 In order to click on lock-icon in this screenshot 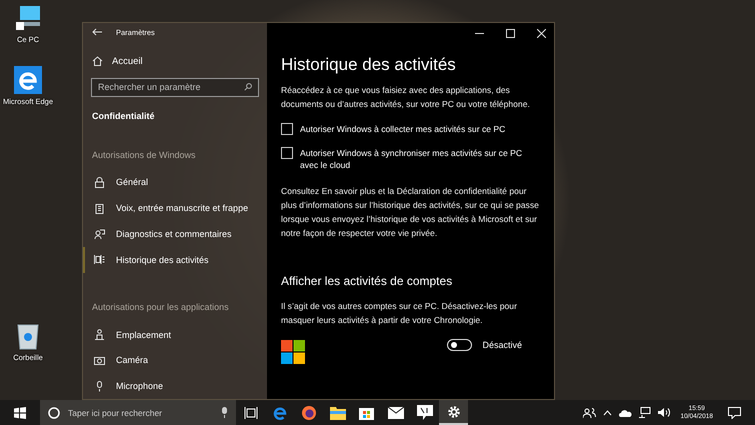, I will do `click(99, 182)`.